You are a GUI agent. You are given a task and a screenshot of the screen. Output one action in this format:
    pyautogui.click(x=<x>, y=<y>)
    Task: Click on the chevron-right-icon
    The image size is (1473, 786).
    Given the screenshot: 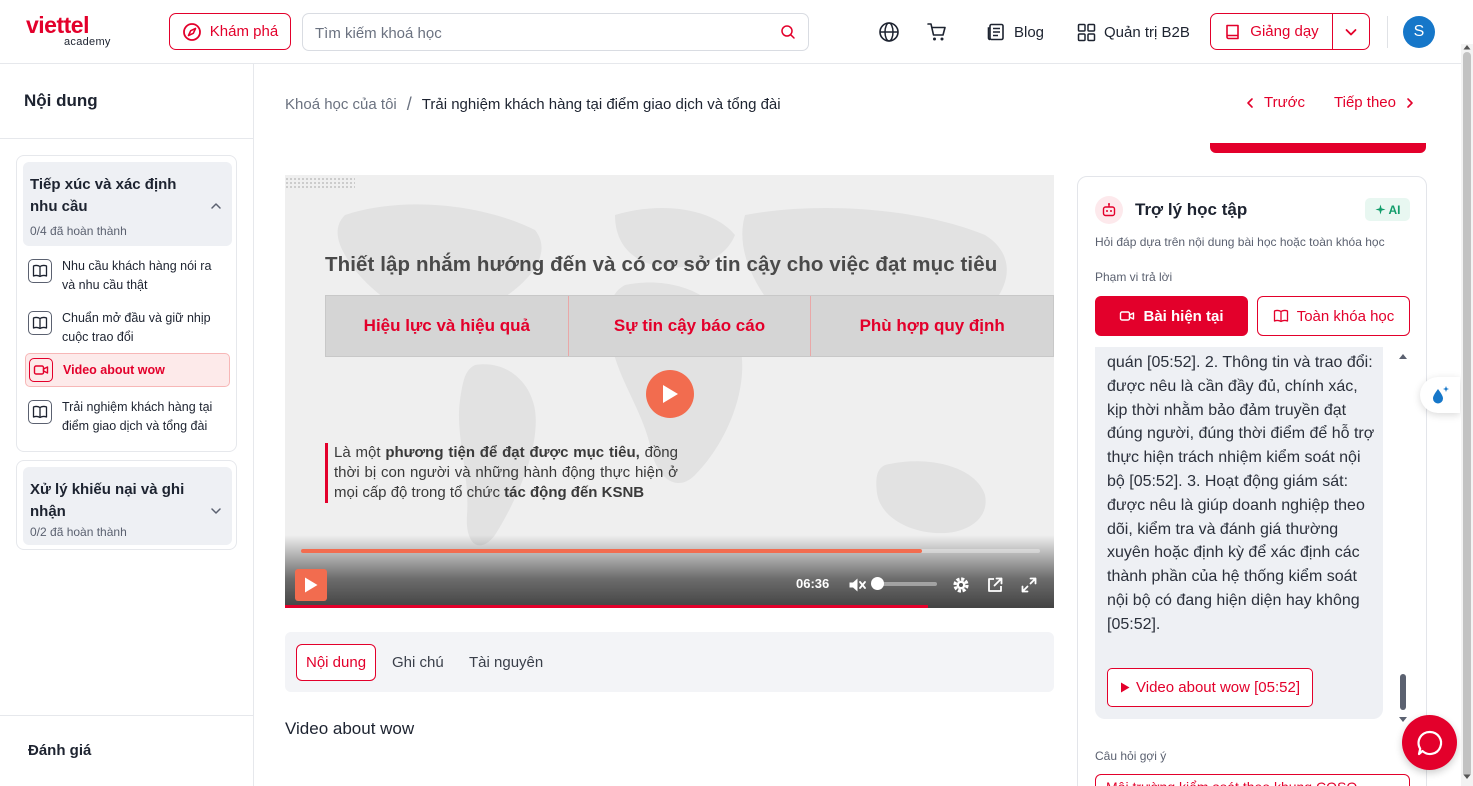 What is the action you would take?
    pyautogui.click(x=1410, y=102)
    